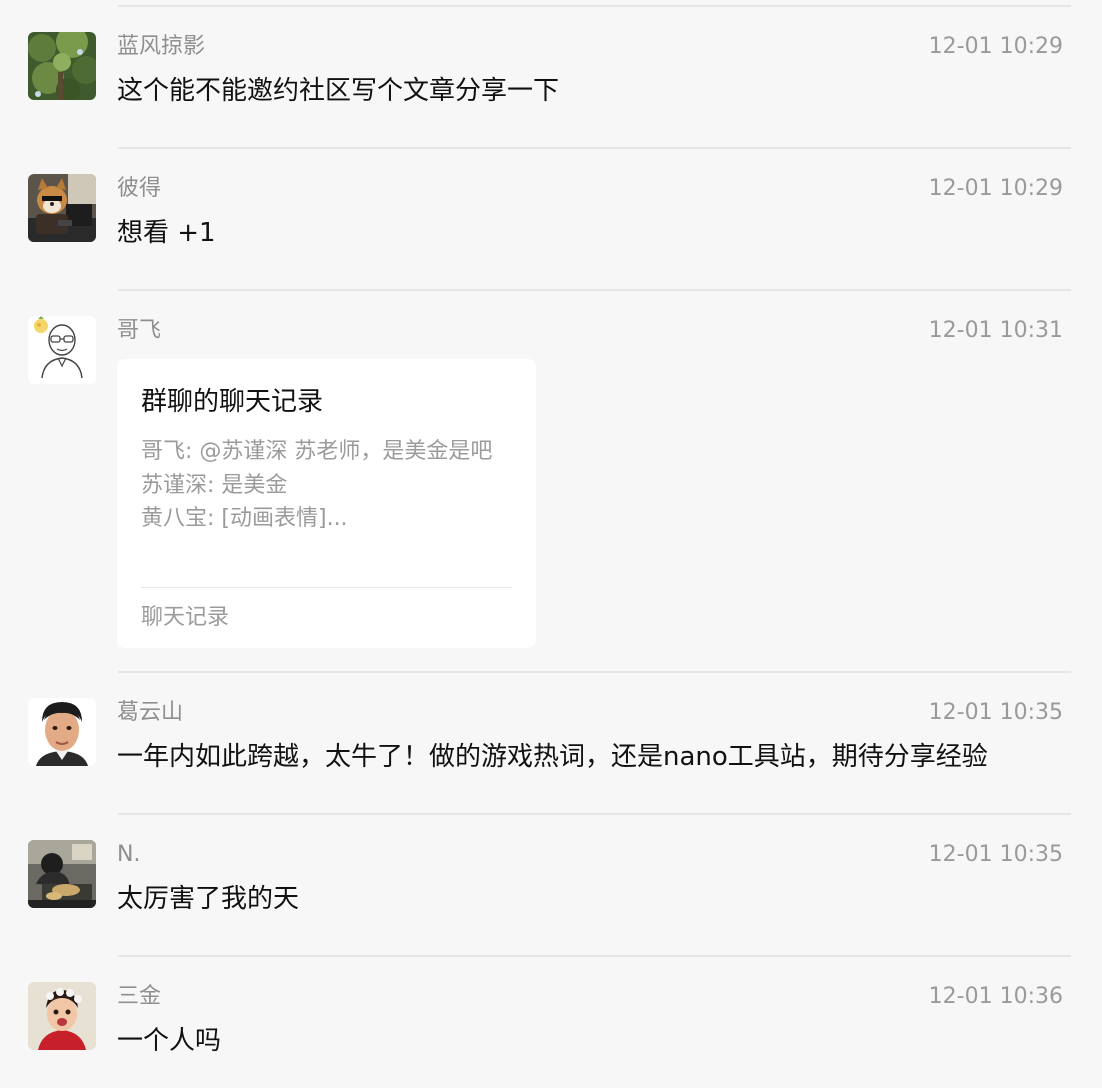  Describe the element at coordinates (139, 997) in the screenshot. I see `sender-name: 三金` at that location.